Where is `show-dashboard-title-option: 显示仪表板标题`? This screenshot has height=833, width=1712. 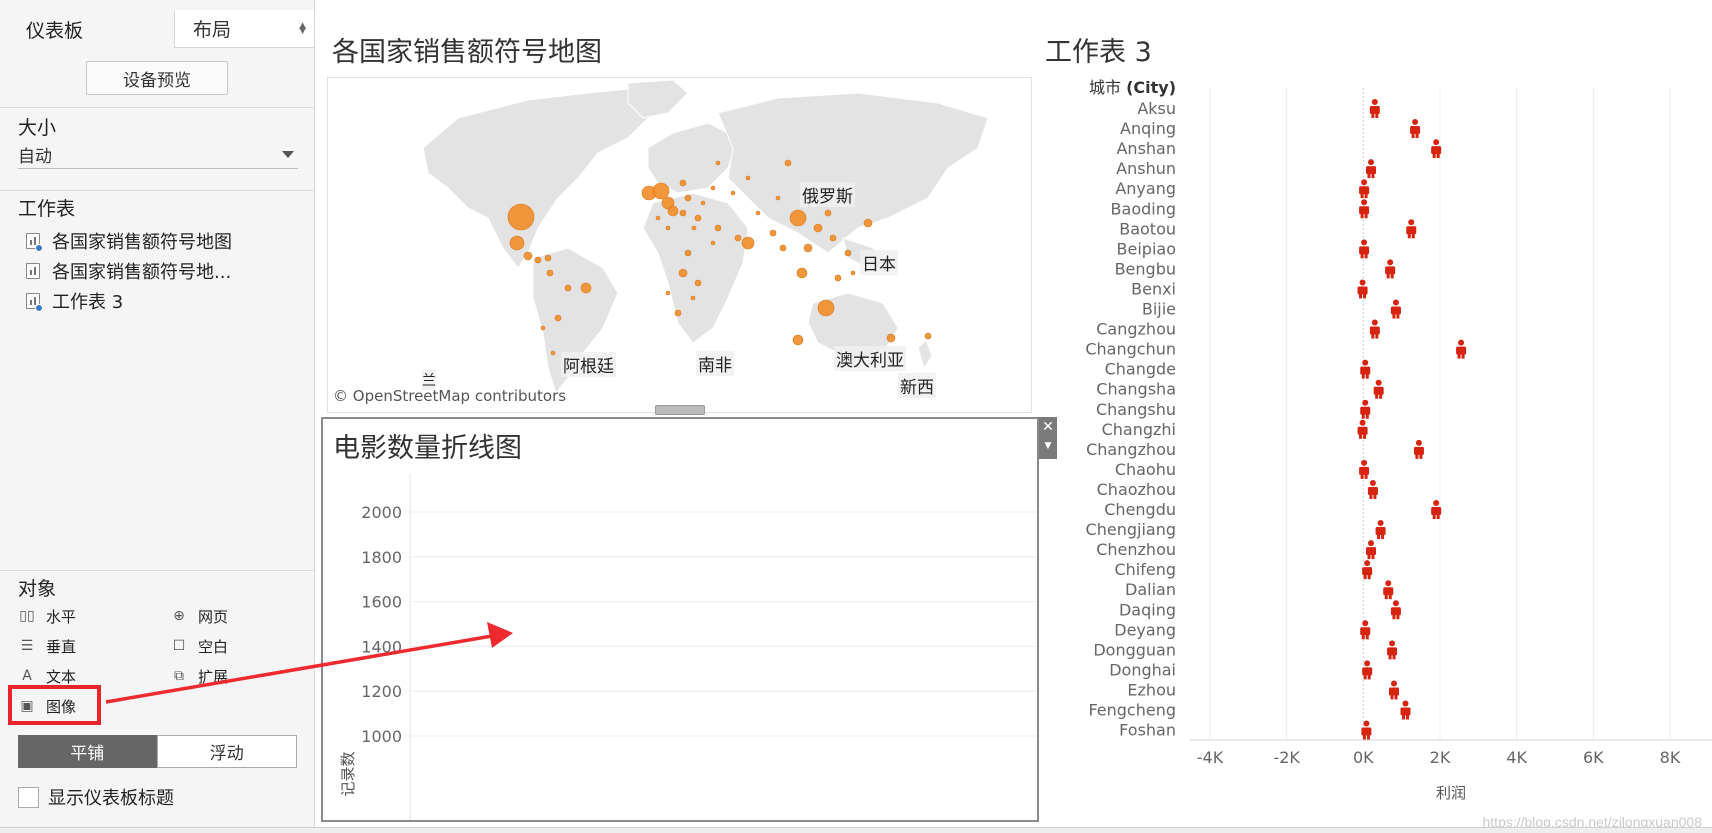
show-dashboard-title-option: 显示仪表板标题 is located at coordinates (96, 797).